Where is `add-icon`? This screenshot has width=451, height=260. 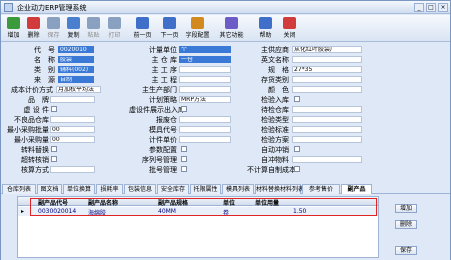 add-icon is located at coordinates (13, 23).